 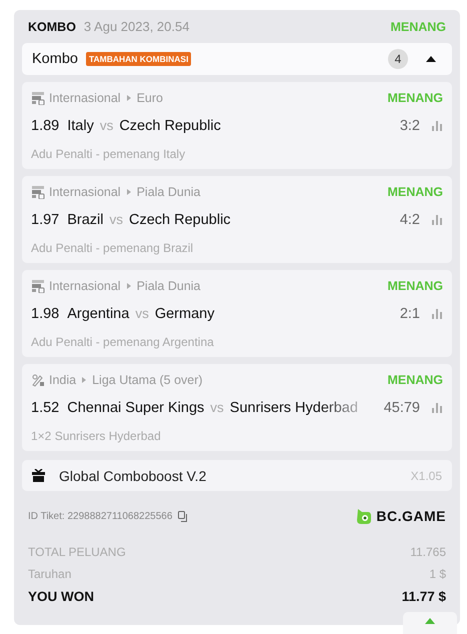 I want to click on bet-date: 3 Agu 2023, 20.54, so click(x=137, y=26).